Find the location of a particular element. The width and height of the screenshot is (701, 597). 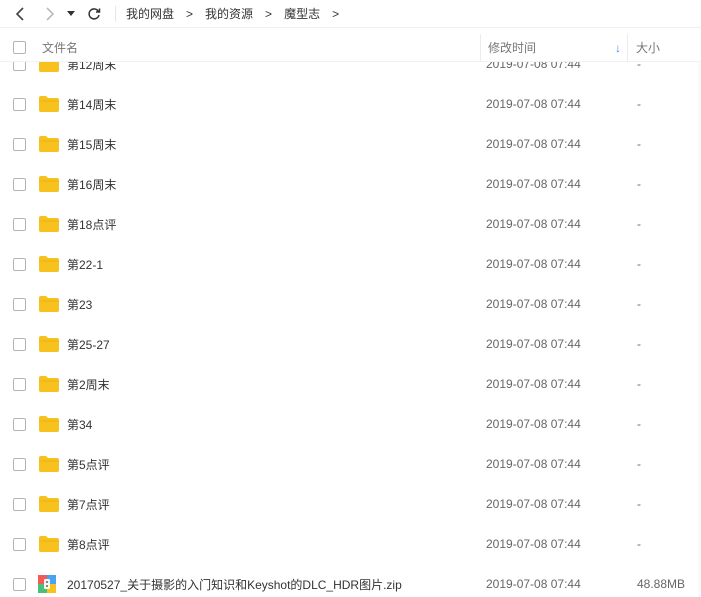

forward-button is located at coordinates (50, 14).